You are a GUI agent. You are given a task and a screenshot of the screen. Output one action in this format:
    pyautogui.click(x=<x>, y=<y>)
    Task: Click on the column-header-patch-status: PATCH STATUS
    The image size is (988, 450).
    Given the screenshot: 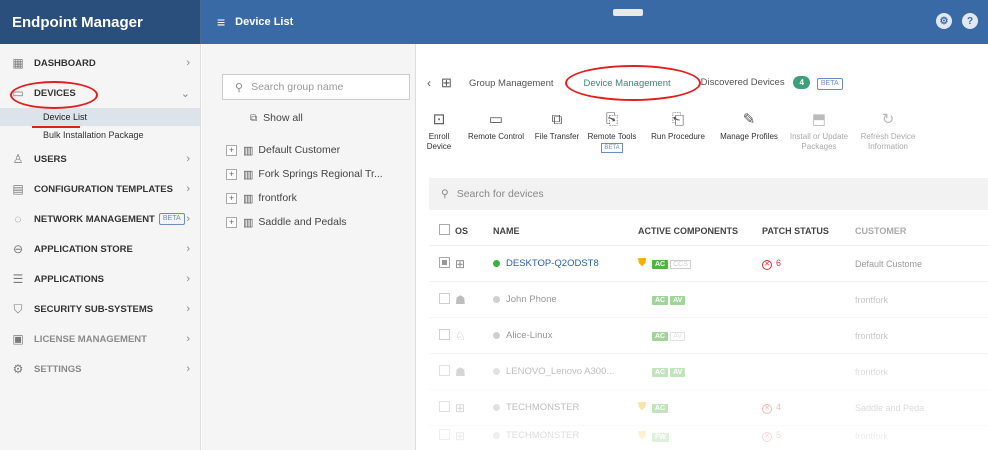 What is the action you would take?
    pyautogui.click(x=808, y=231)
    